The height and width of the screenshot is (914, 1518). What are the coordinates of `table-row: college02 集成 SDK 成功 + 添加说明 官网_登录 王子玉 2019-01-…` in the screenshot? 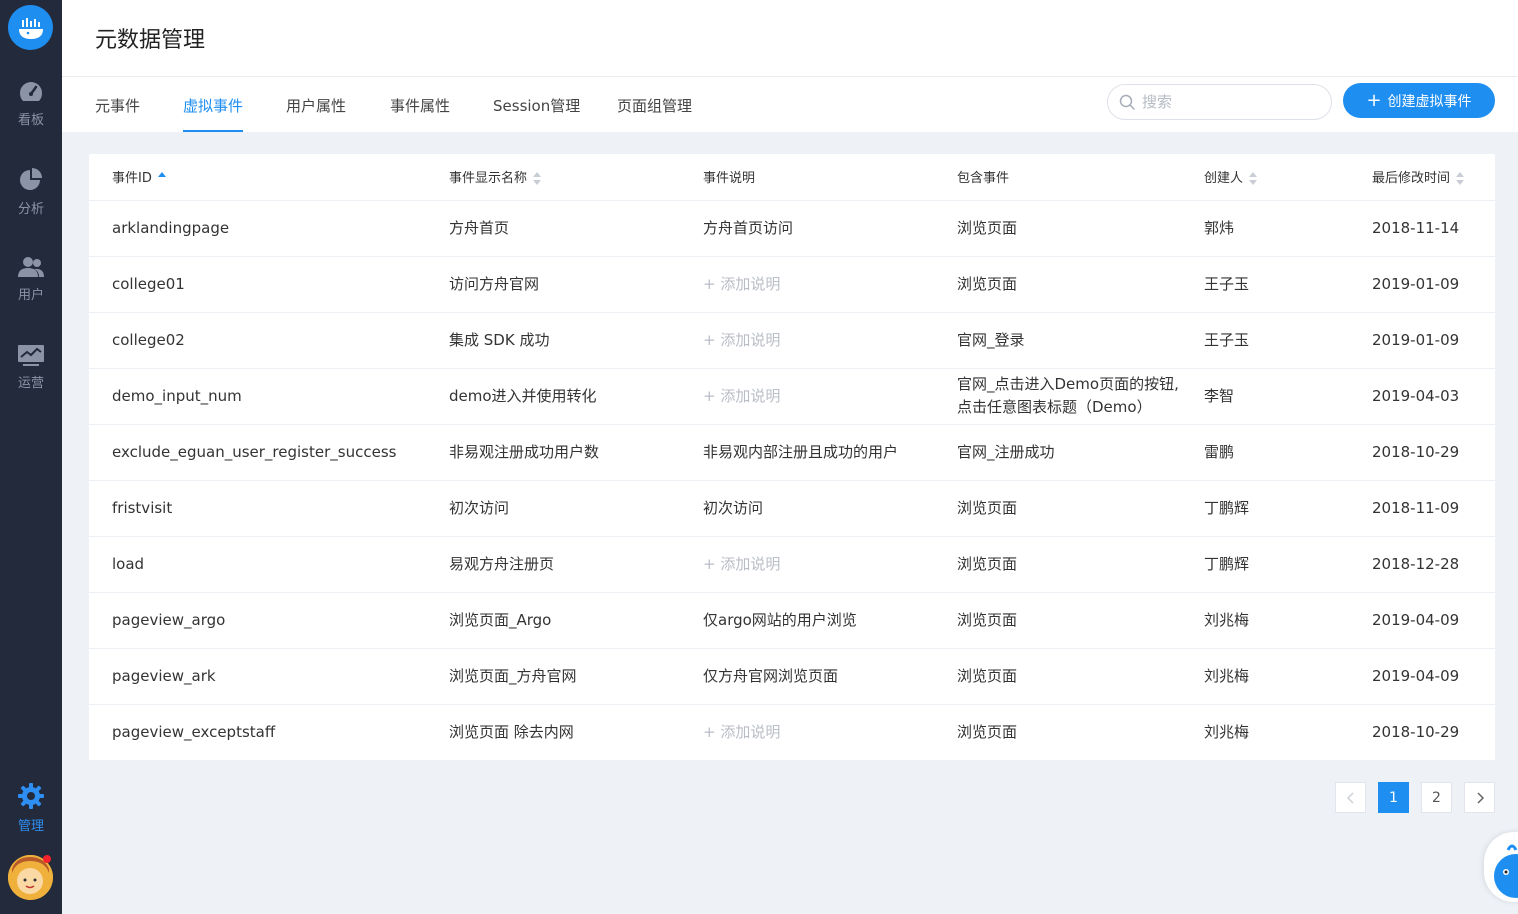 It's located at (792, 340).